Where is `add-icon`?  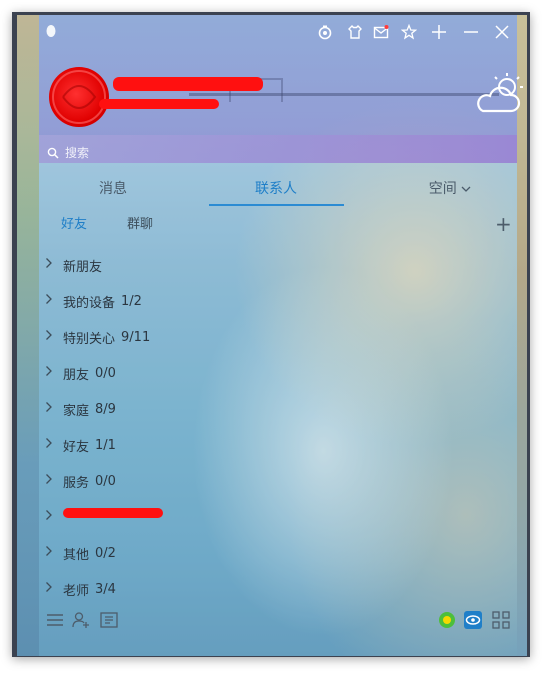 add-icon is located at coordinates (439, 32).